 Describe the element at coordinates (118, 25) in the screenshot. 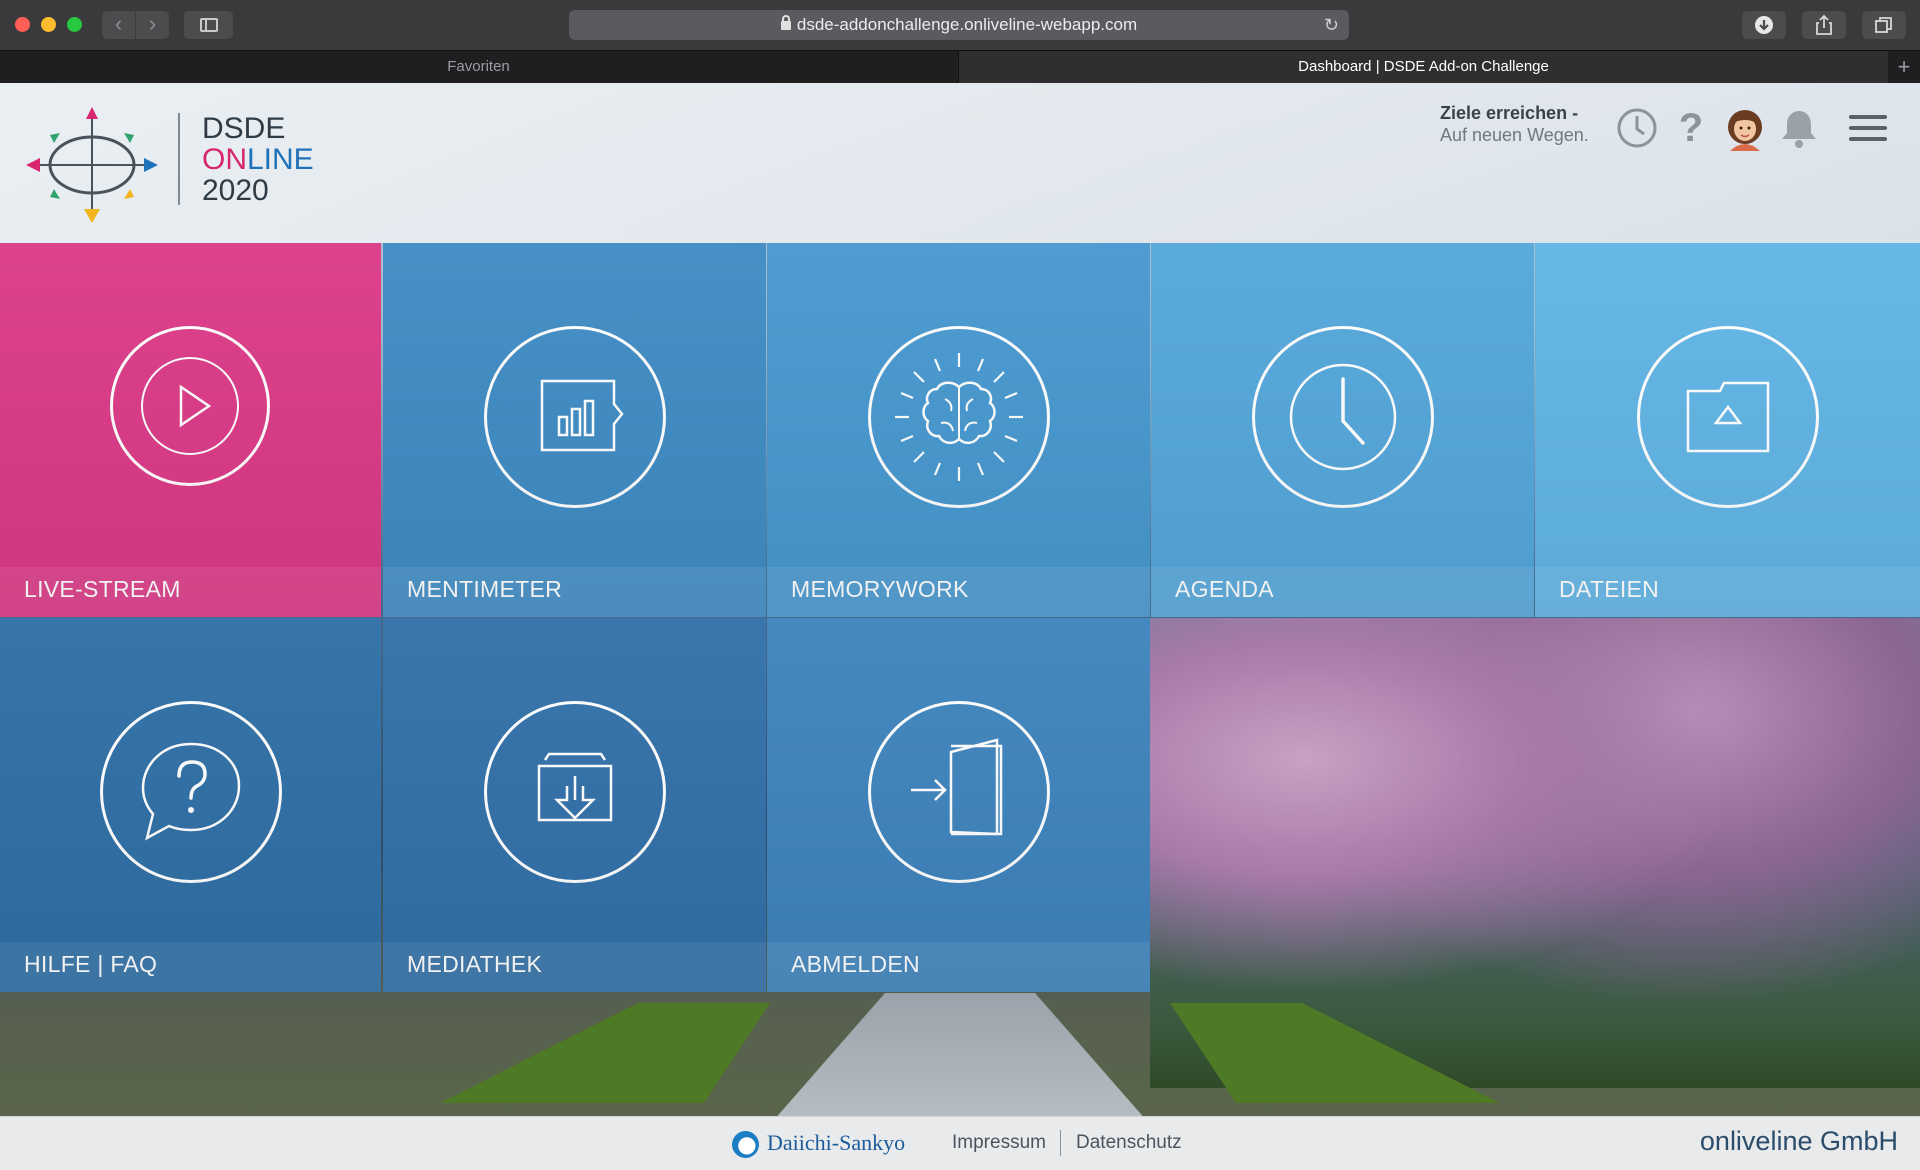

I see `back-button: ‹` at that location.